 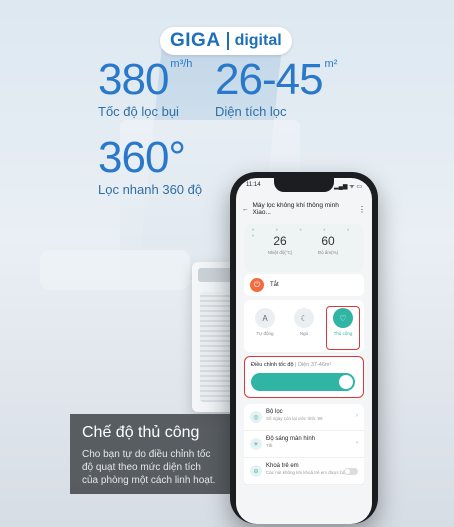 I want to click on list-item-sub: Số ngày còn lại ước tính: 99, so click(x=294, y=418).